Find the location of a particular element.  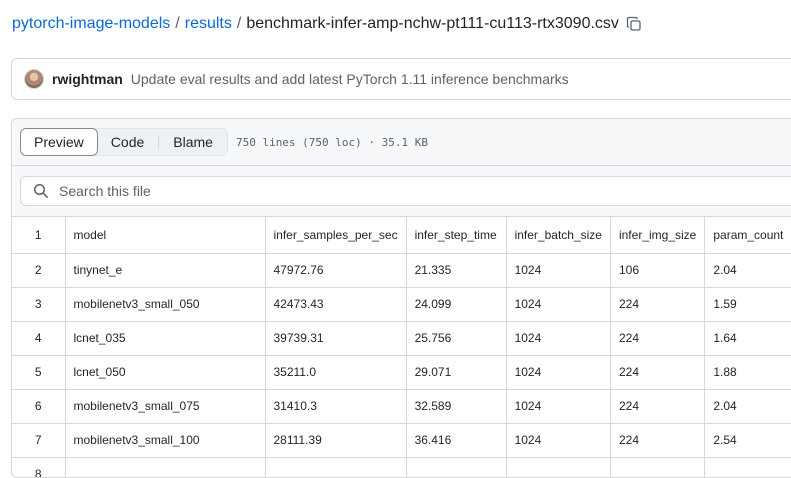

tab-code: Code is located at coordinates (127, 142).